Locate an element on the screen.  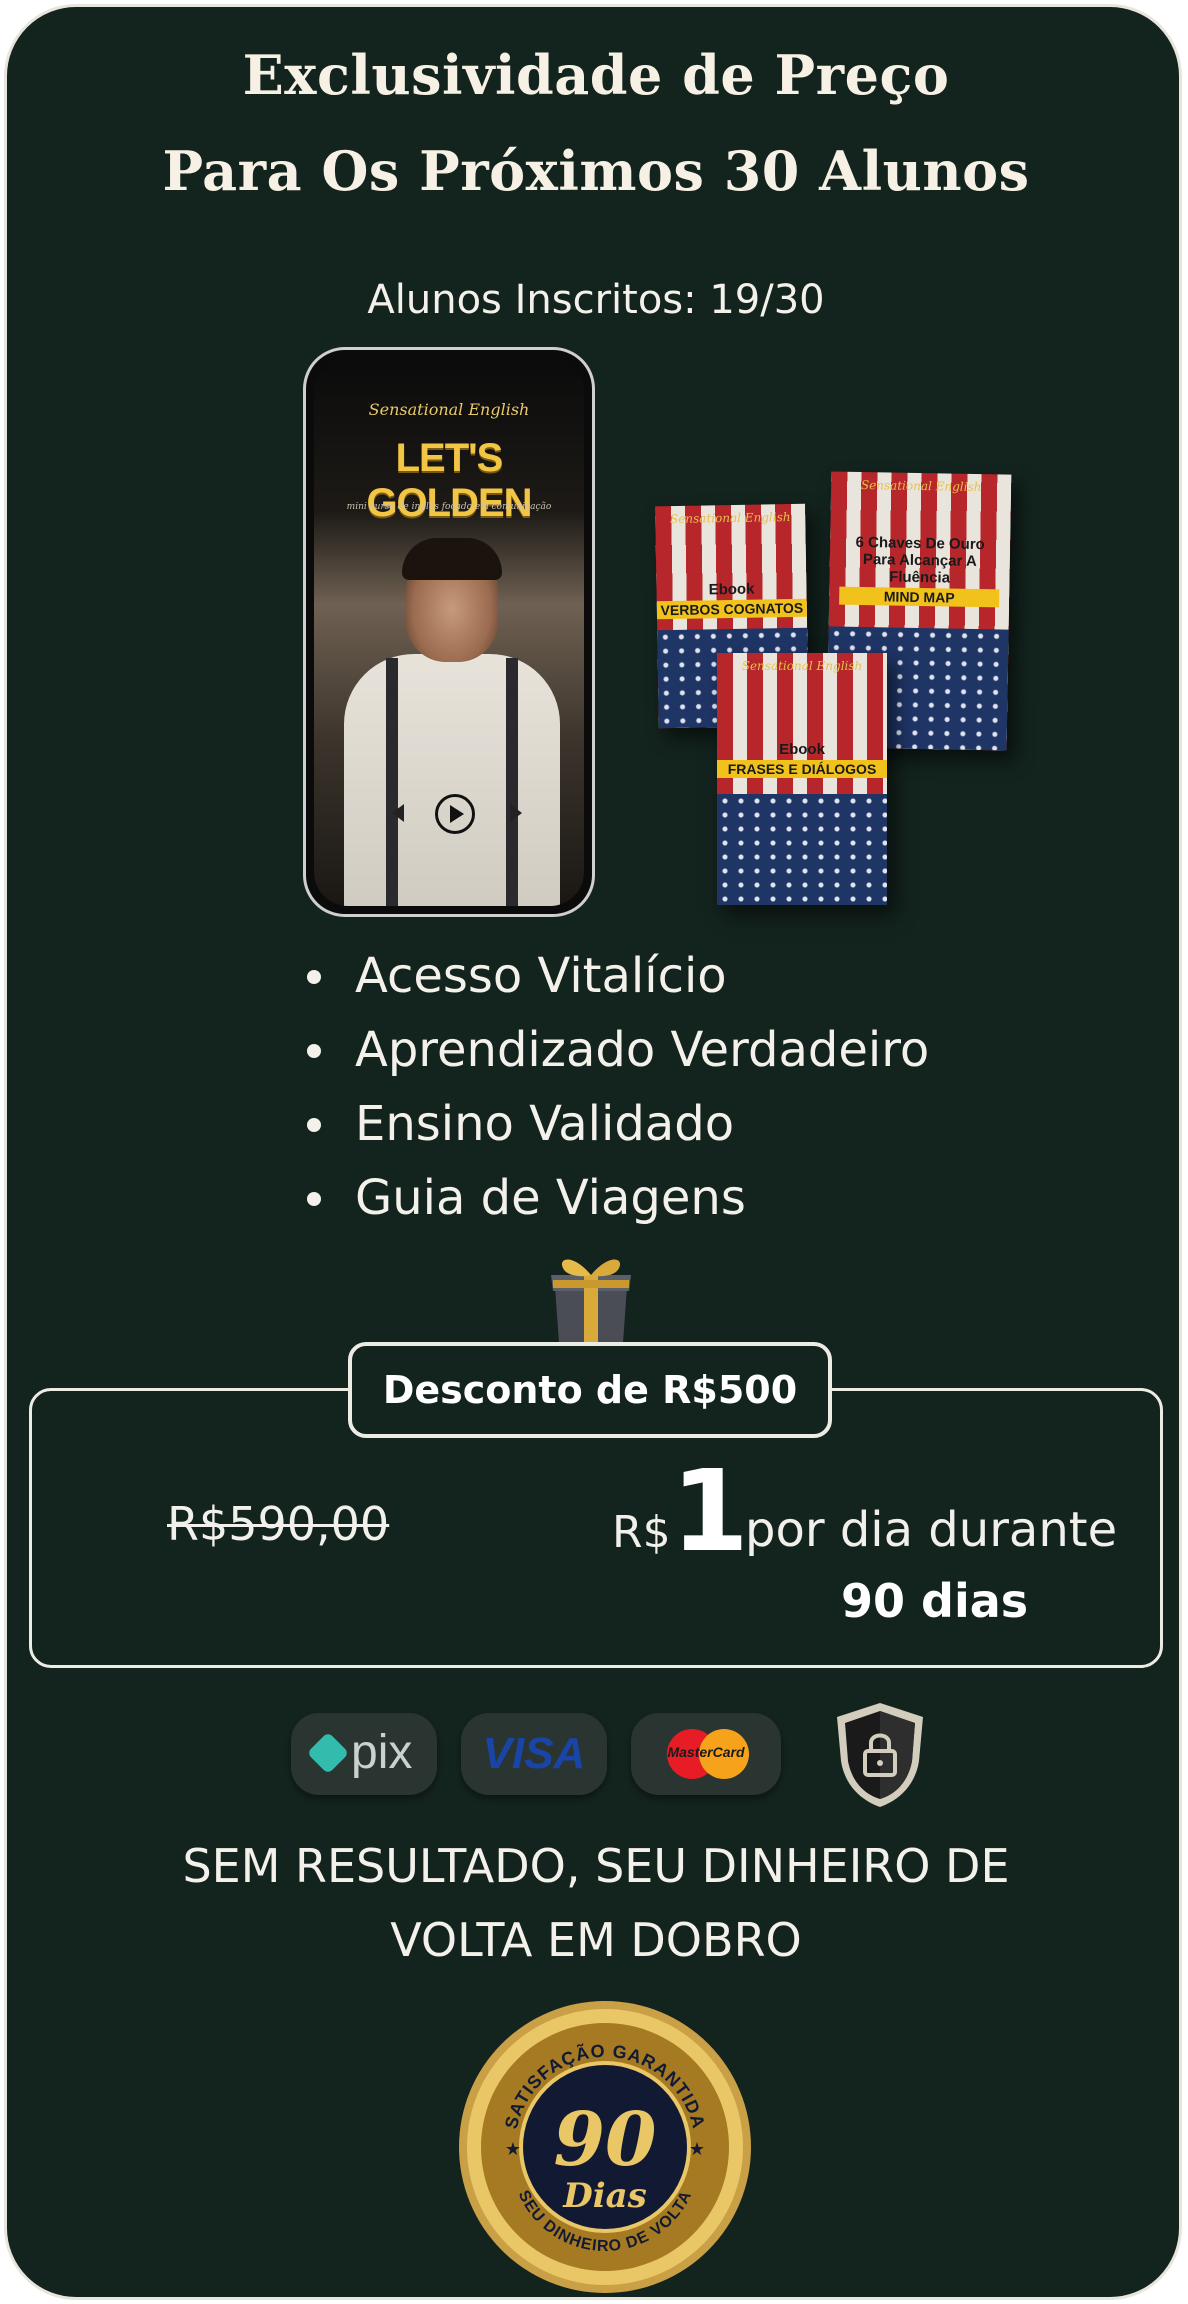
benefit-item: Aprendizado Verdadeiro is located at coordinates (618, 1050).